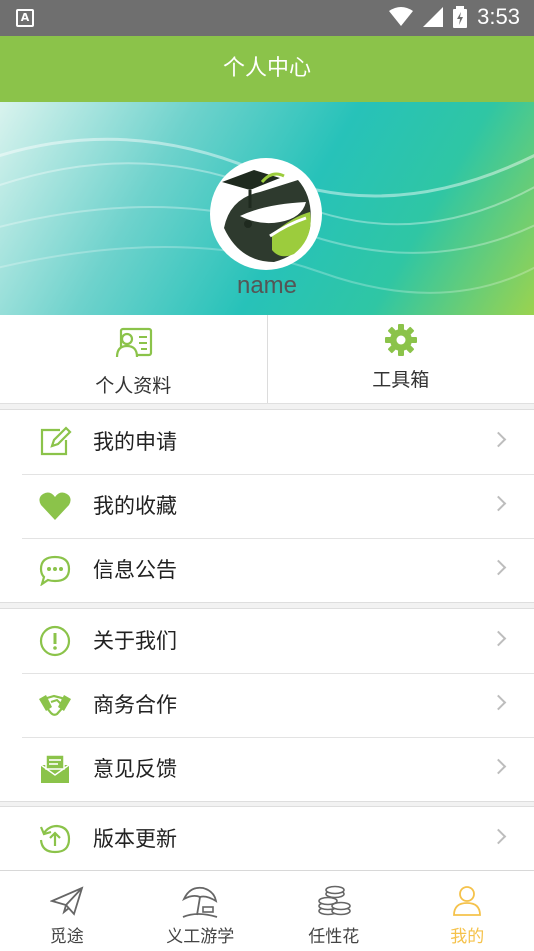 Image resolution: width=534 pixels, height=951 pixels. I want to click on tab-volunteer-study: 义工游学, so click(201, 911).